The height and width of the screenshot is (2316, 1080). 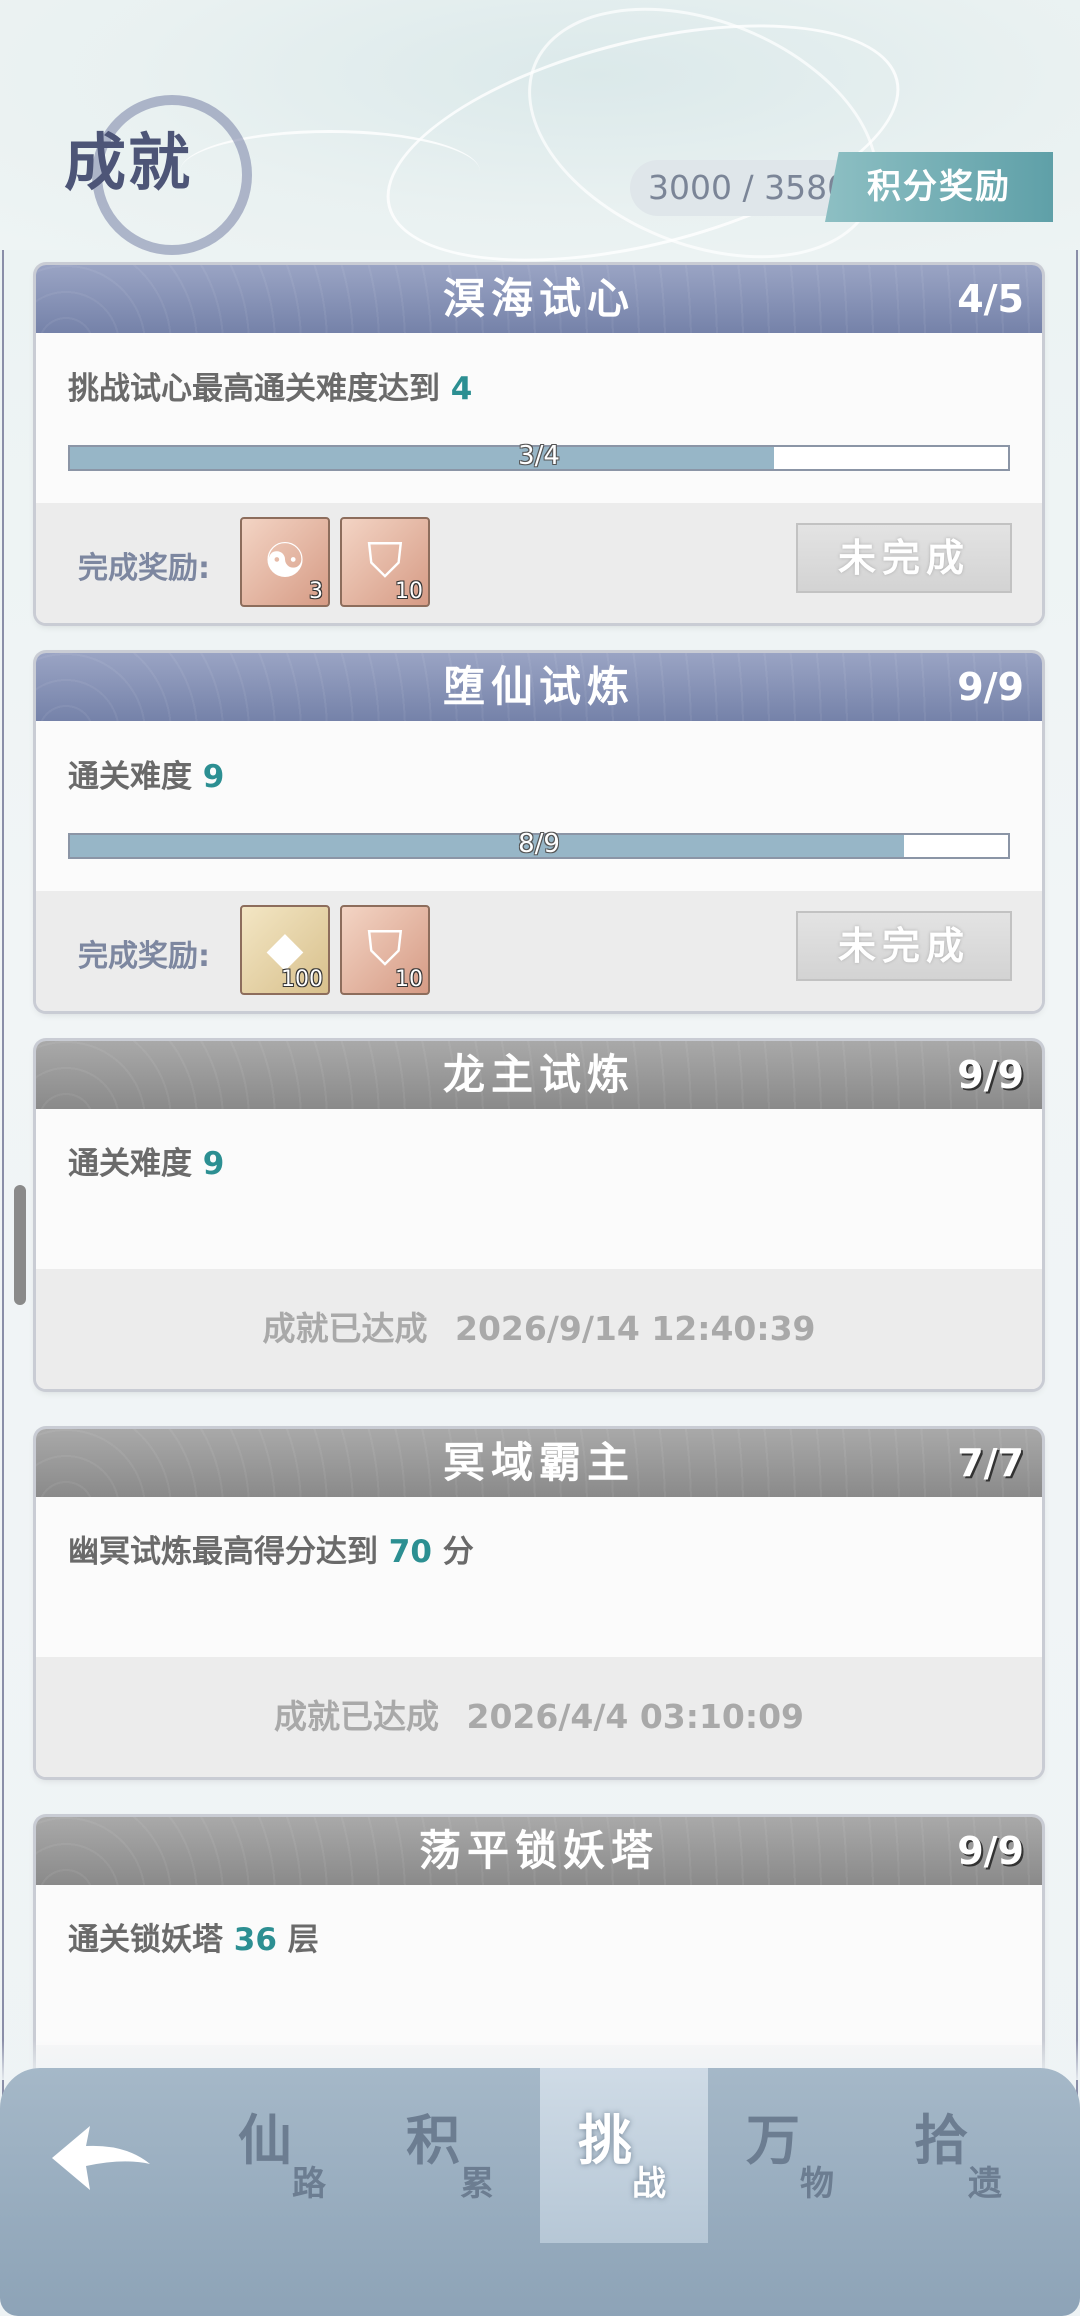 I want to click on achieved-time: 2026/4/4 03:10:09, so click(x=635, y=1716).